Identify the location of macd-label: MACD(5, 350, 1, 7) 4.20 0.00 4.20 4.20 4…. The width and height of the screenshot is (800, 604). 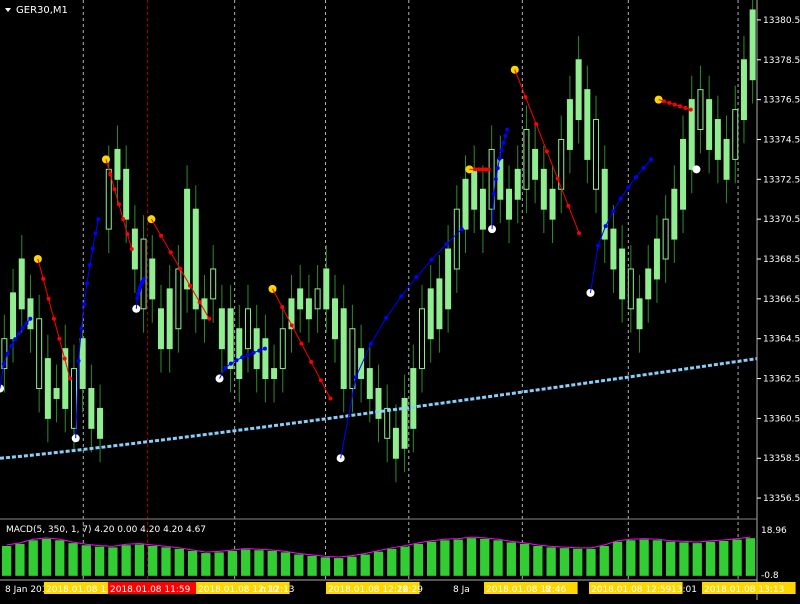
(106, 530).